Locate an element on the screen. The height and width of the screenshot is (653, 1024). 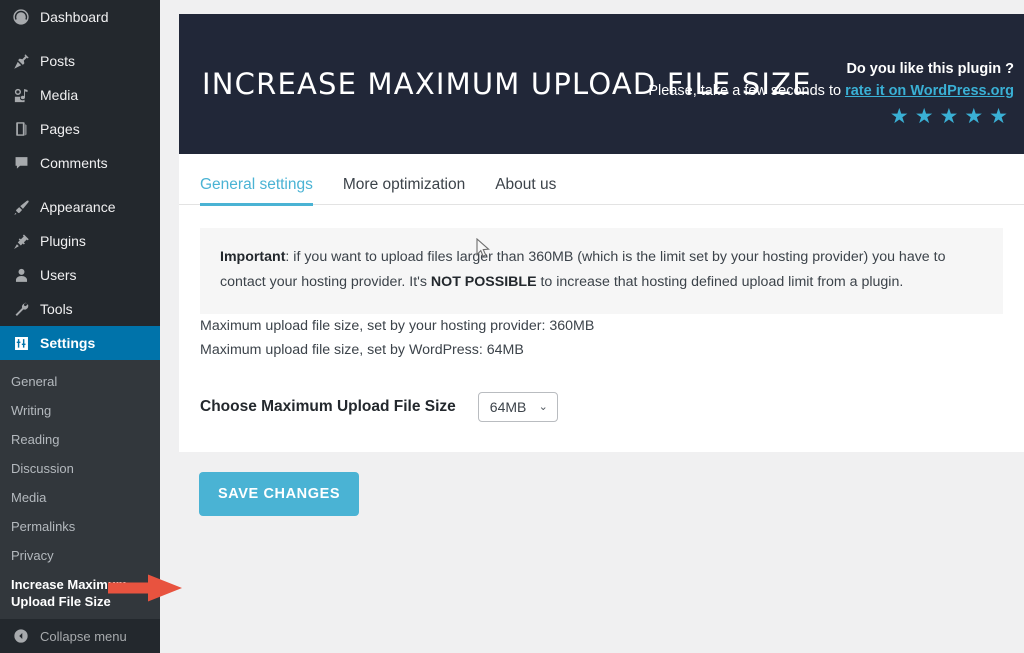
sidebar-item-appearance: Appearance is located at coordinates (80, 207).